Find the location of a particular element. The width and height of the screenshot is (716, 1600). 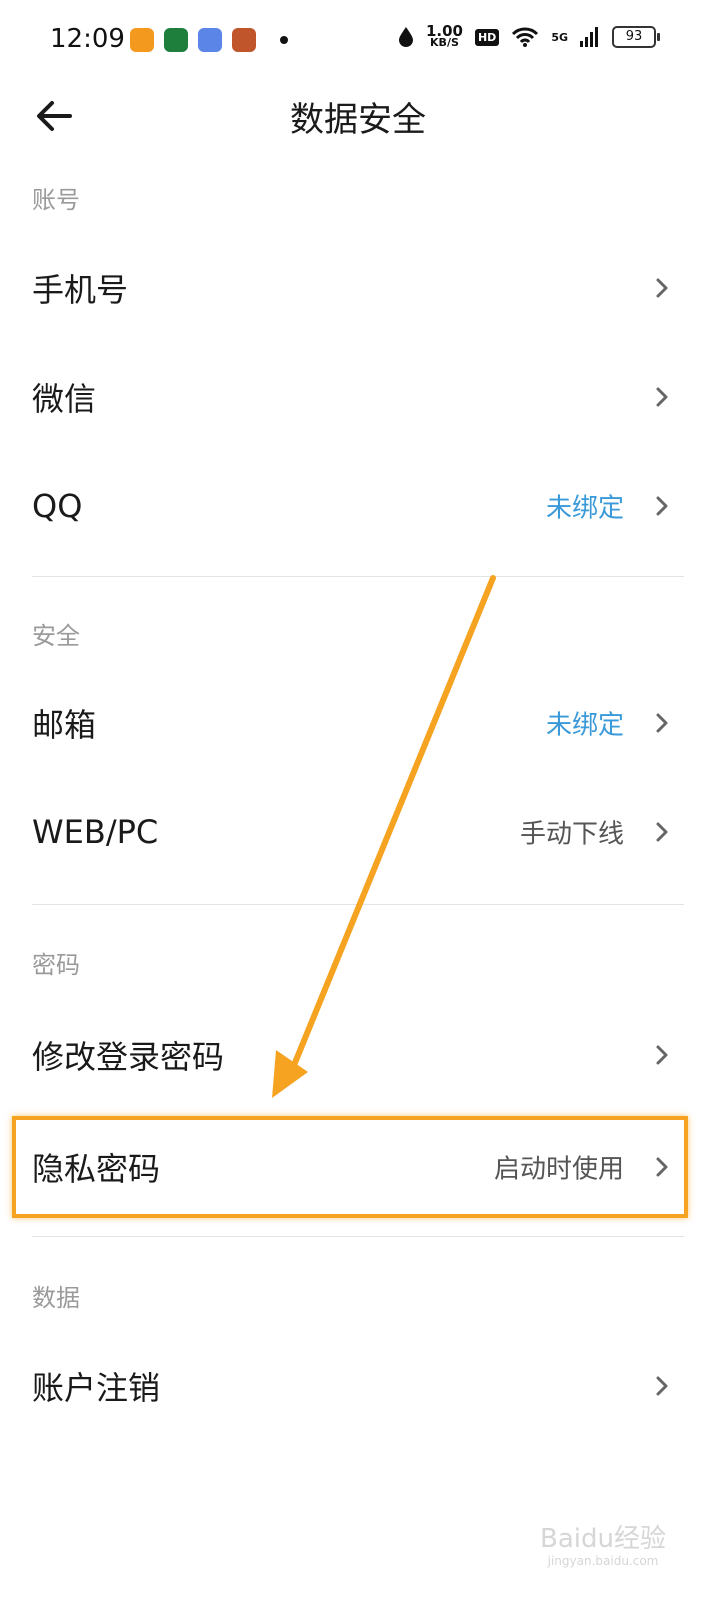

network-type: 5G is located at coordinates (559, 37).